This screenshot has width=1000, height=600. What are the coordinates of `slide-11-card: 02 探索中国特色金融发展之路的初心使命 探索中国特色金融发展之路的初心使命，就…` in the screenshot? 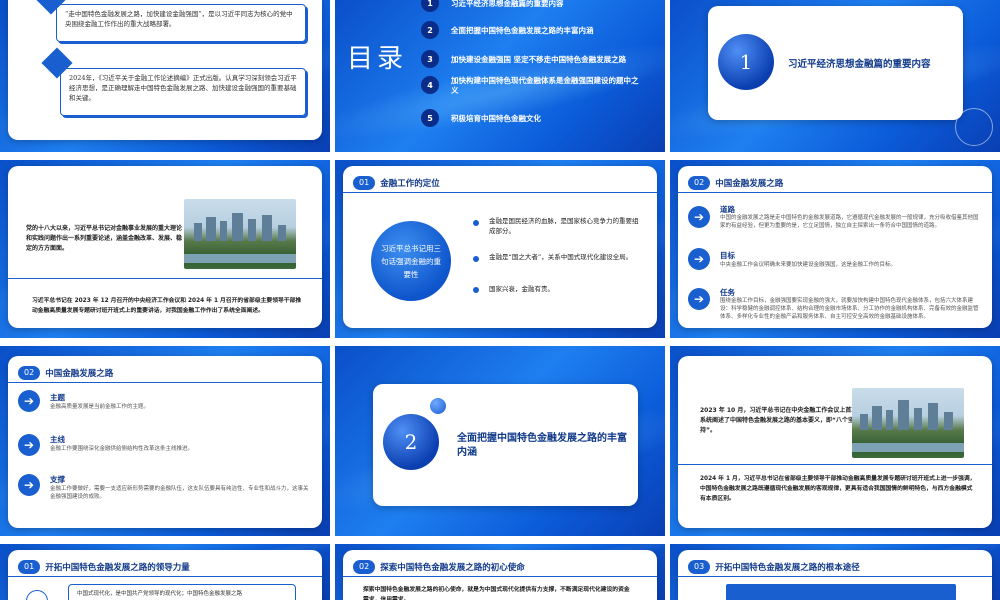 It's located at (500, 575).